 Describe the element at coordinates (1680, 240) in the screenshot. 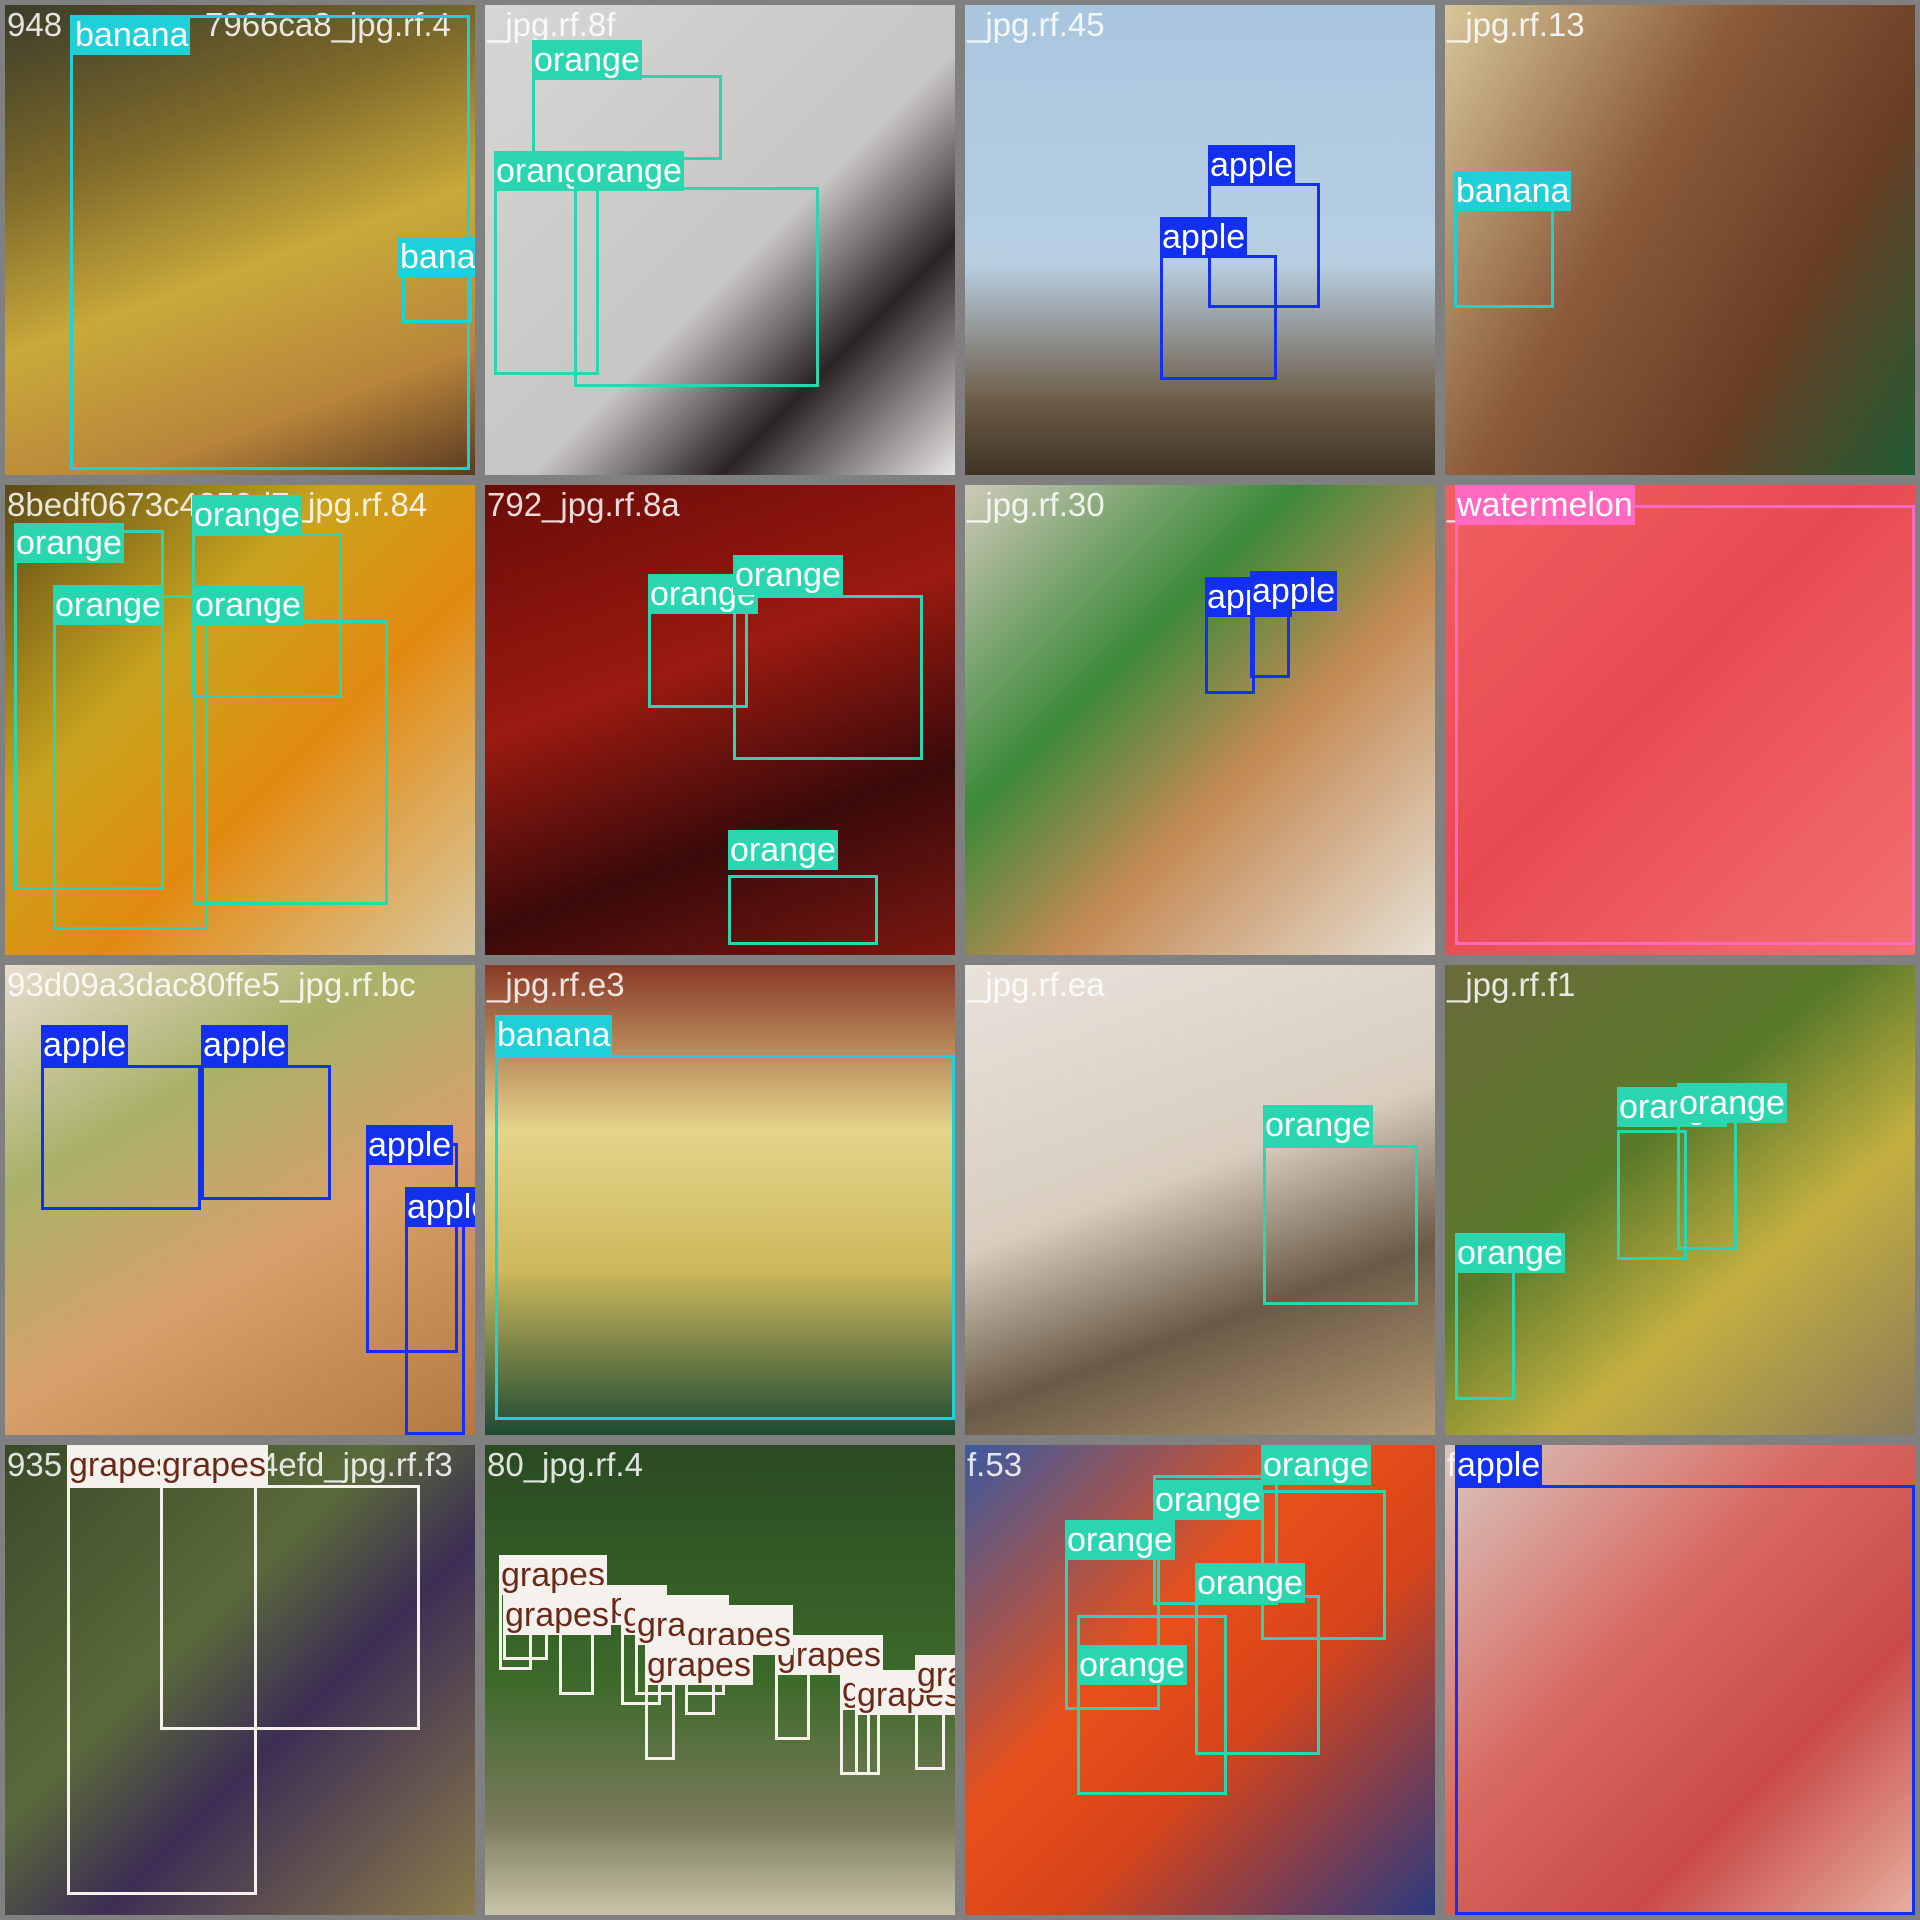

I see `image-tile: _jpg.rf.13banana` at that location.